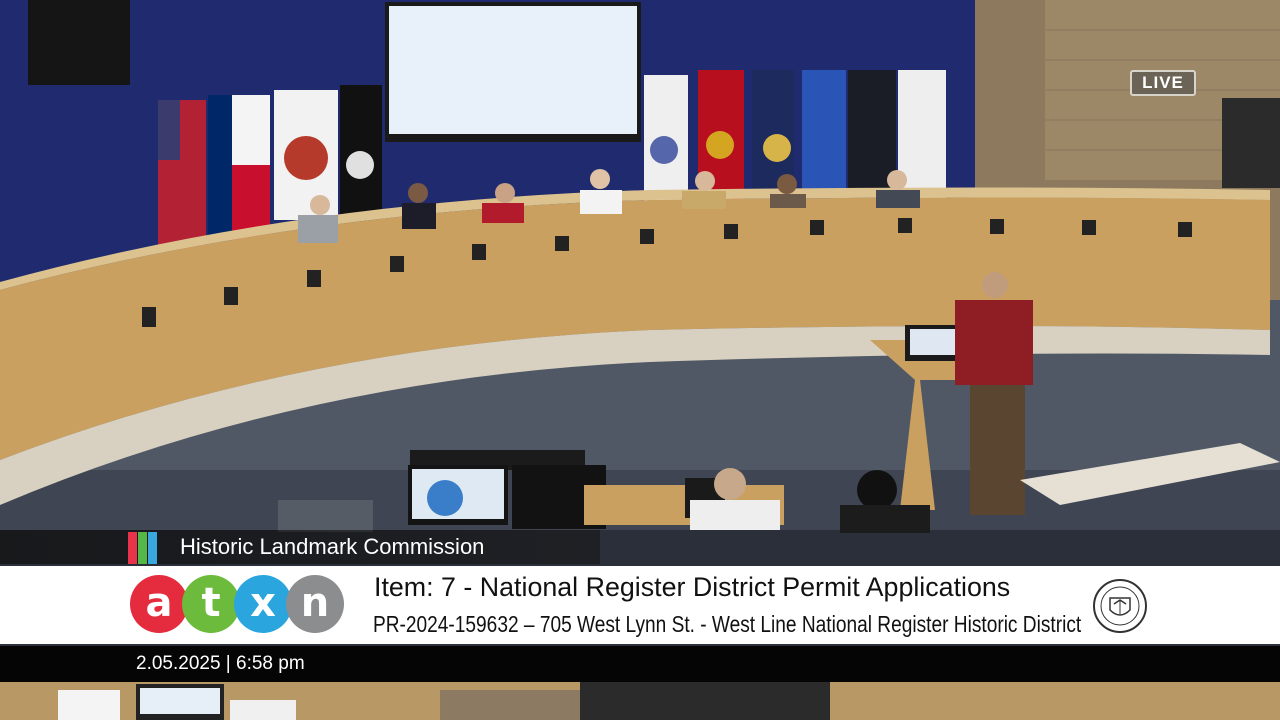 The image size is (1280, 720). What do you see at coordinates (211, 604) in the screenshot?
I see `logo-letter-t: t` at bounding box center [211, 604].